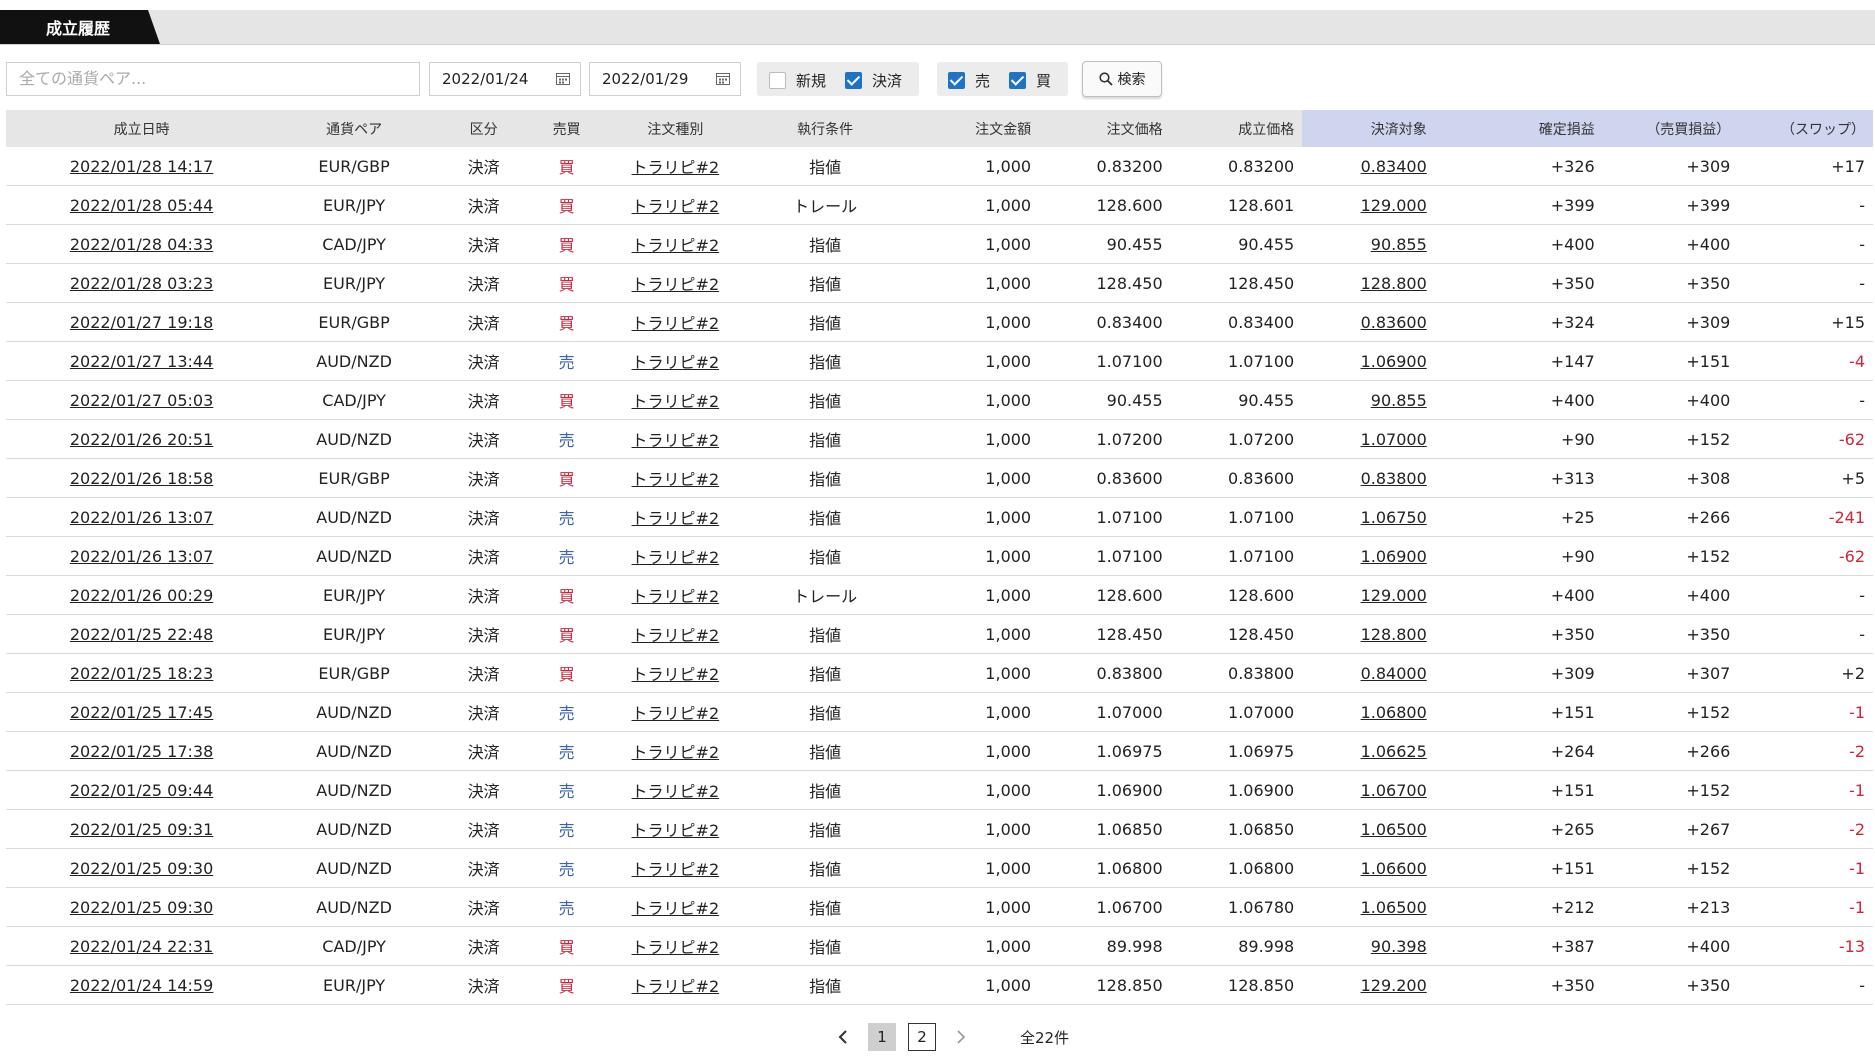  Describe the element at coordinates (882, 1037) in the screenshot. I see `page-1-button: 1` at that location.